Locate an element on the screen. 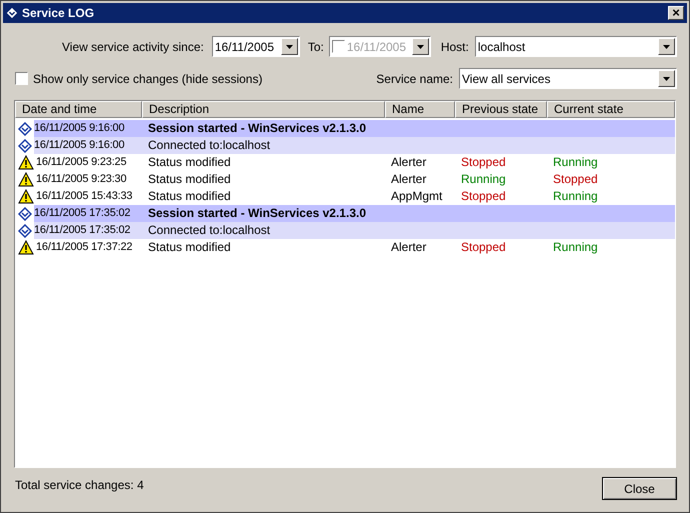 The width and height of the screenshot is (690, 513). host-label: Host: is located at coordinates (454, 47).